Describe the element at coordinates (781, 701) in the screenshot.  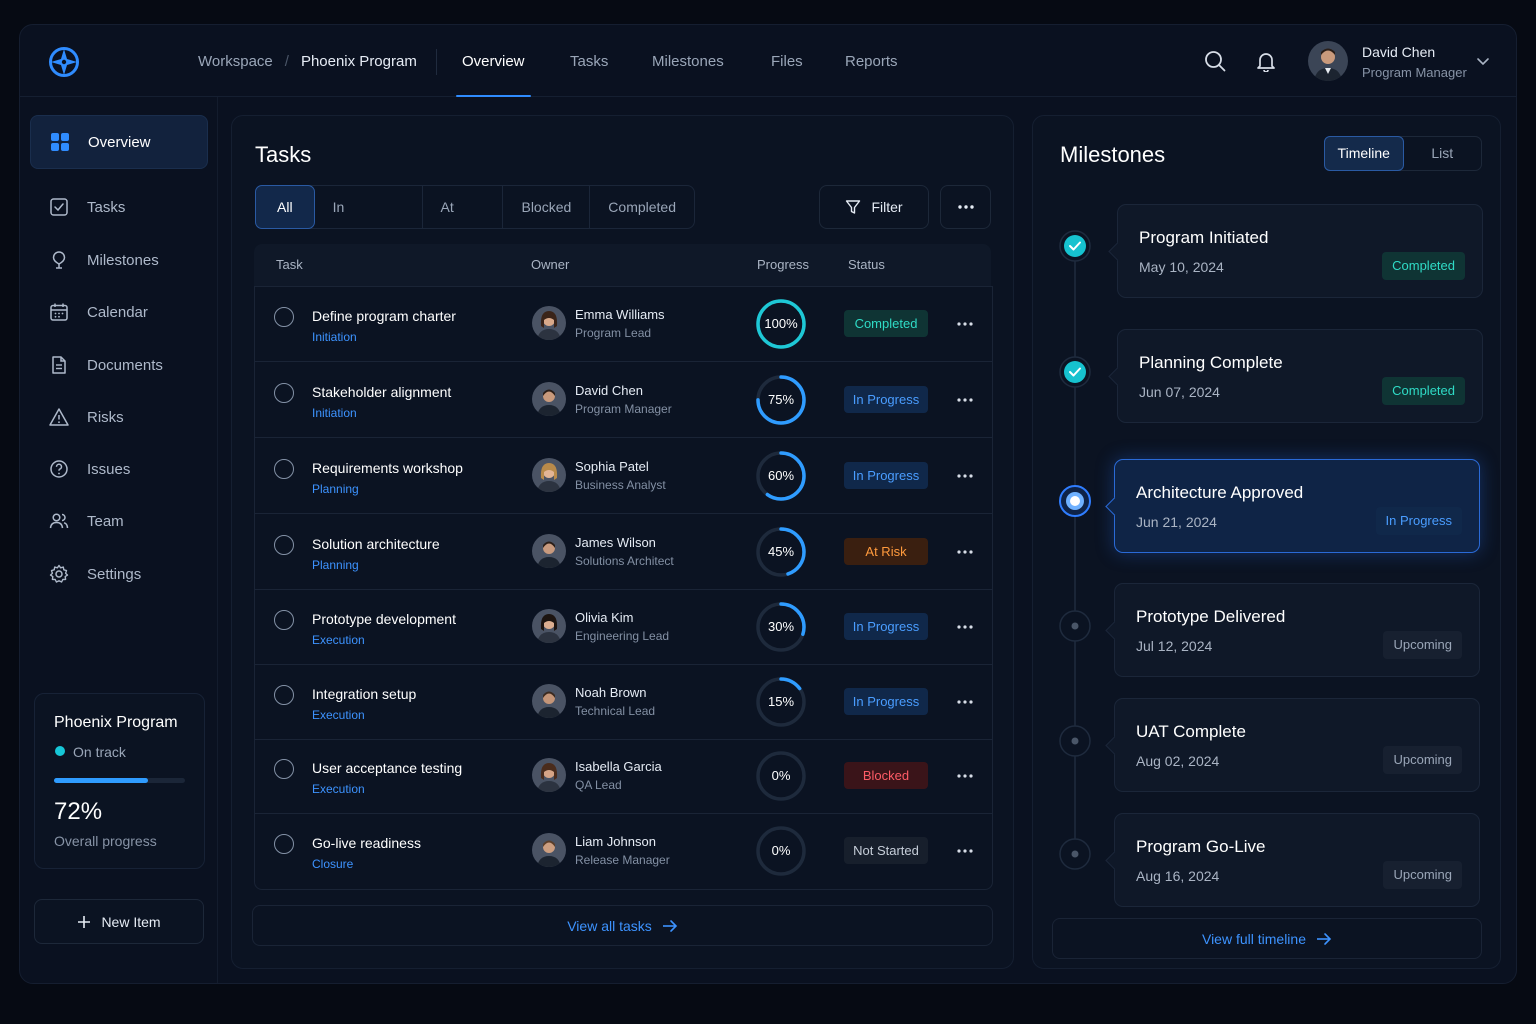
I see `progress-label: 15%` at that location.